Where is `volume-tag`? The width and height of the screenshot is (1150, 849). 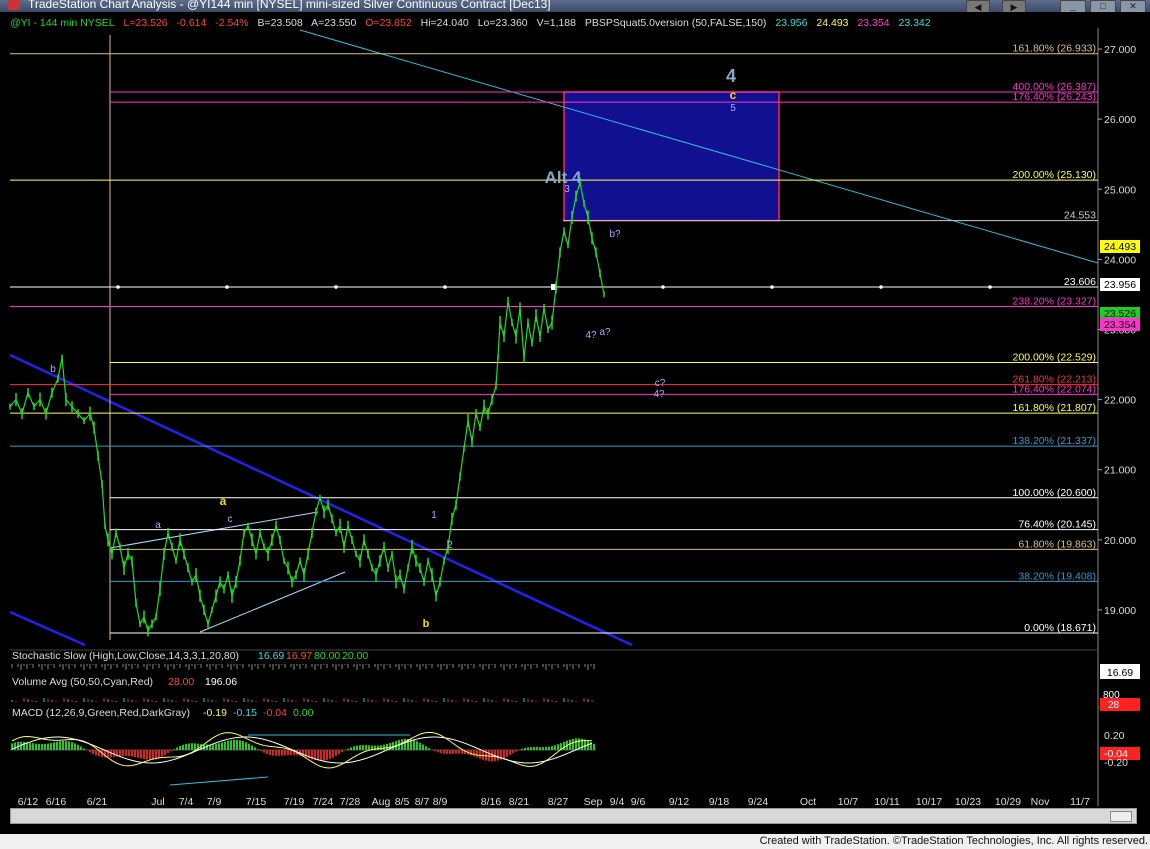
volume-tag is located at coordinates (1120, 704).